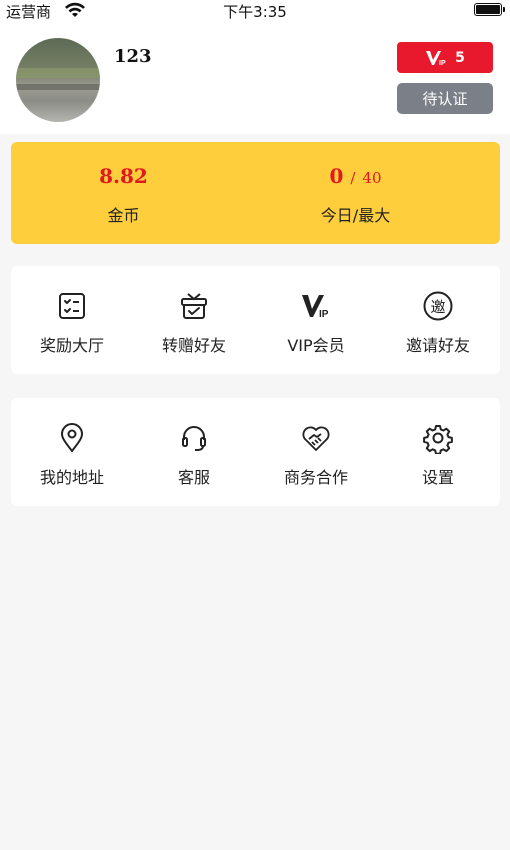 Image resolution: width=510 pixels, height=850 pixels. Describe the element at coordinates (315, 477) in the screenshot. I see `menu-item-label: 商务合作` at that location.